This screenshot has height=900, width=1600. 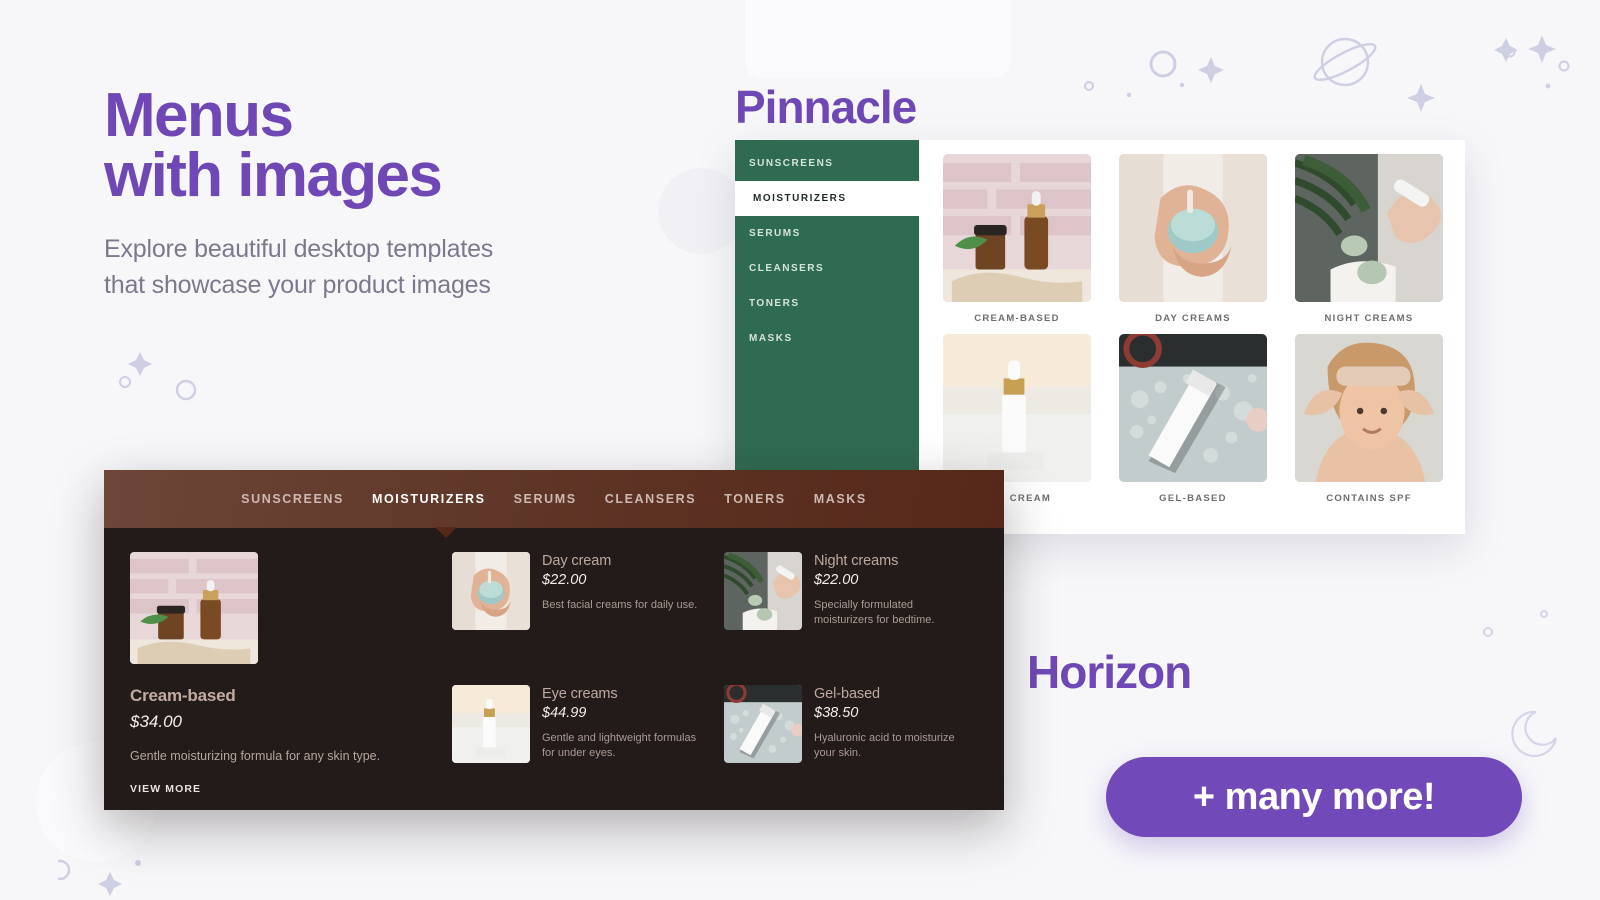 I want to click on sidebar-item-label: MOISTURIZERS, so click(x=800, y=198).